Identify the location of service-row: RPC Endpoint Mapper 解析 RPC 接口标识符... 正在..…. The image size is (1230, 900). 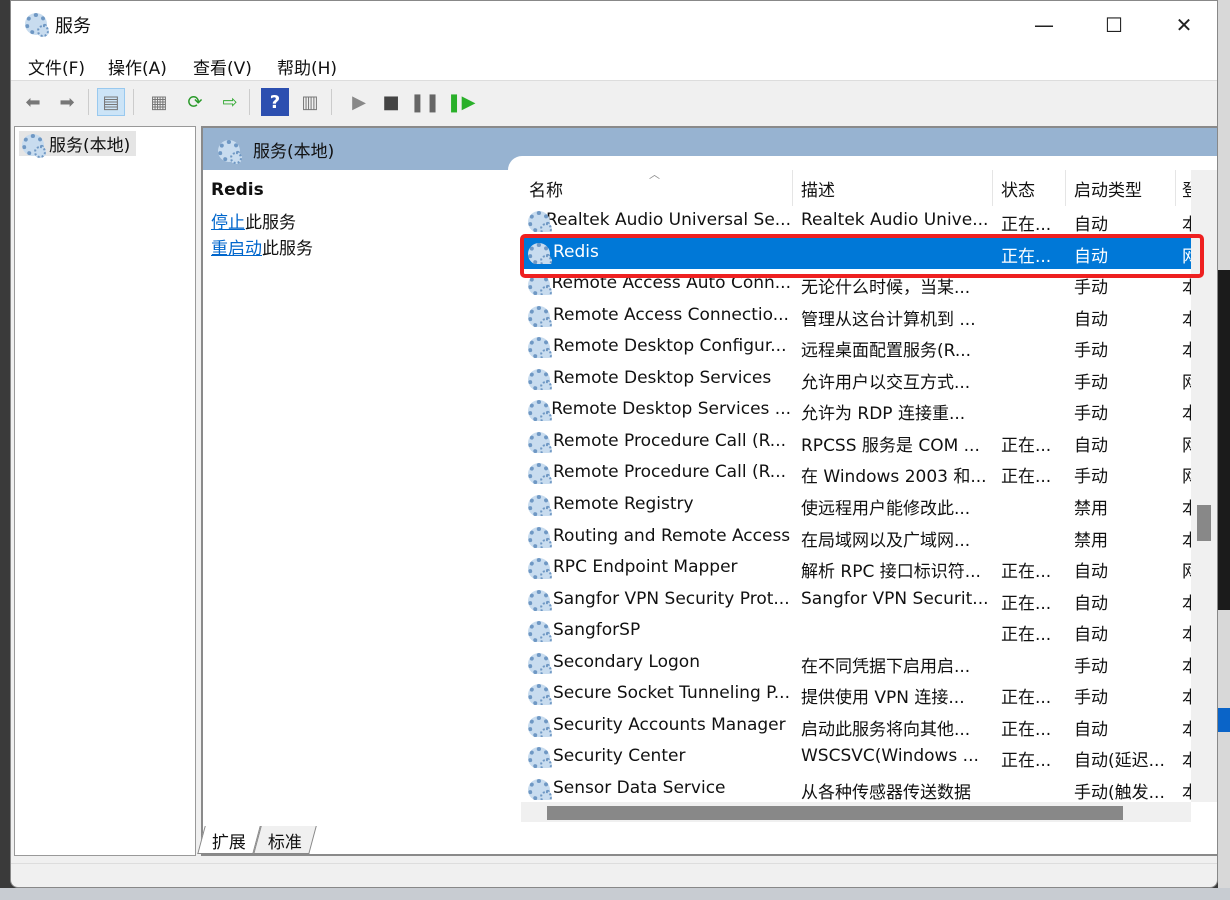
(856, 568).